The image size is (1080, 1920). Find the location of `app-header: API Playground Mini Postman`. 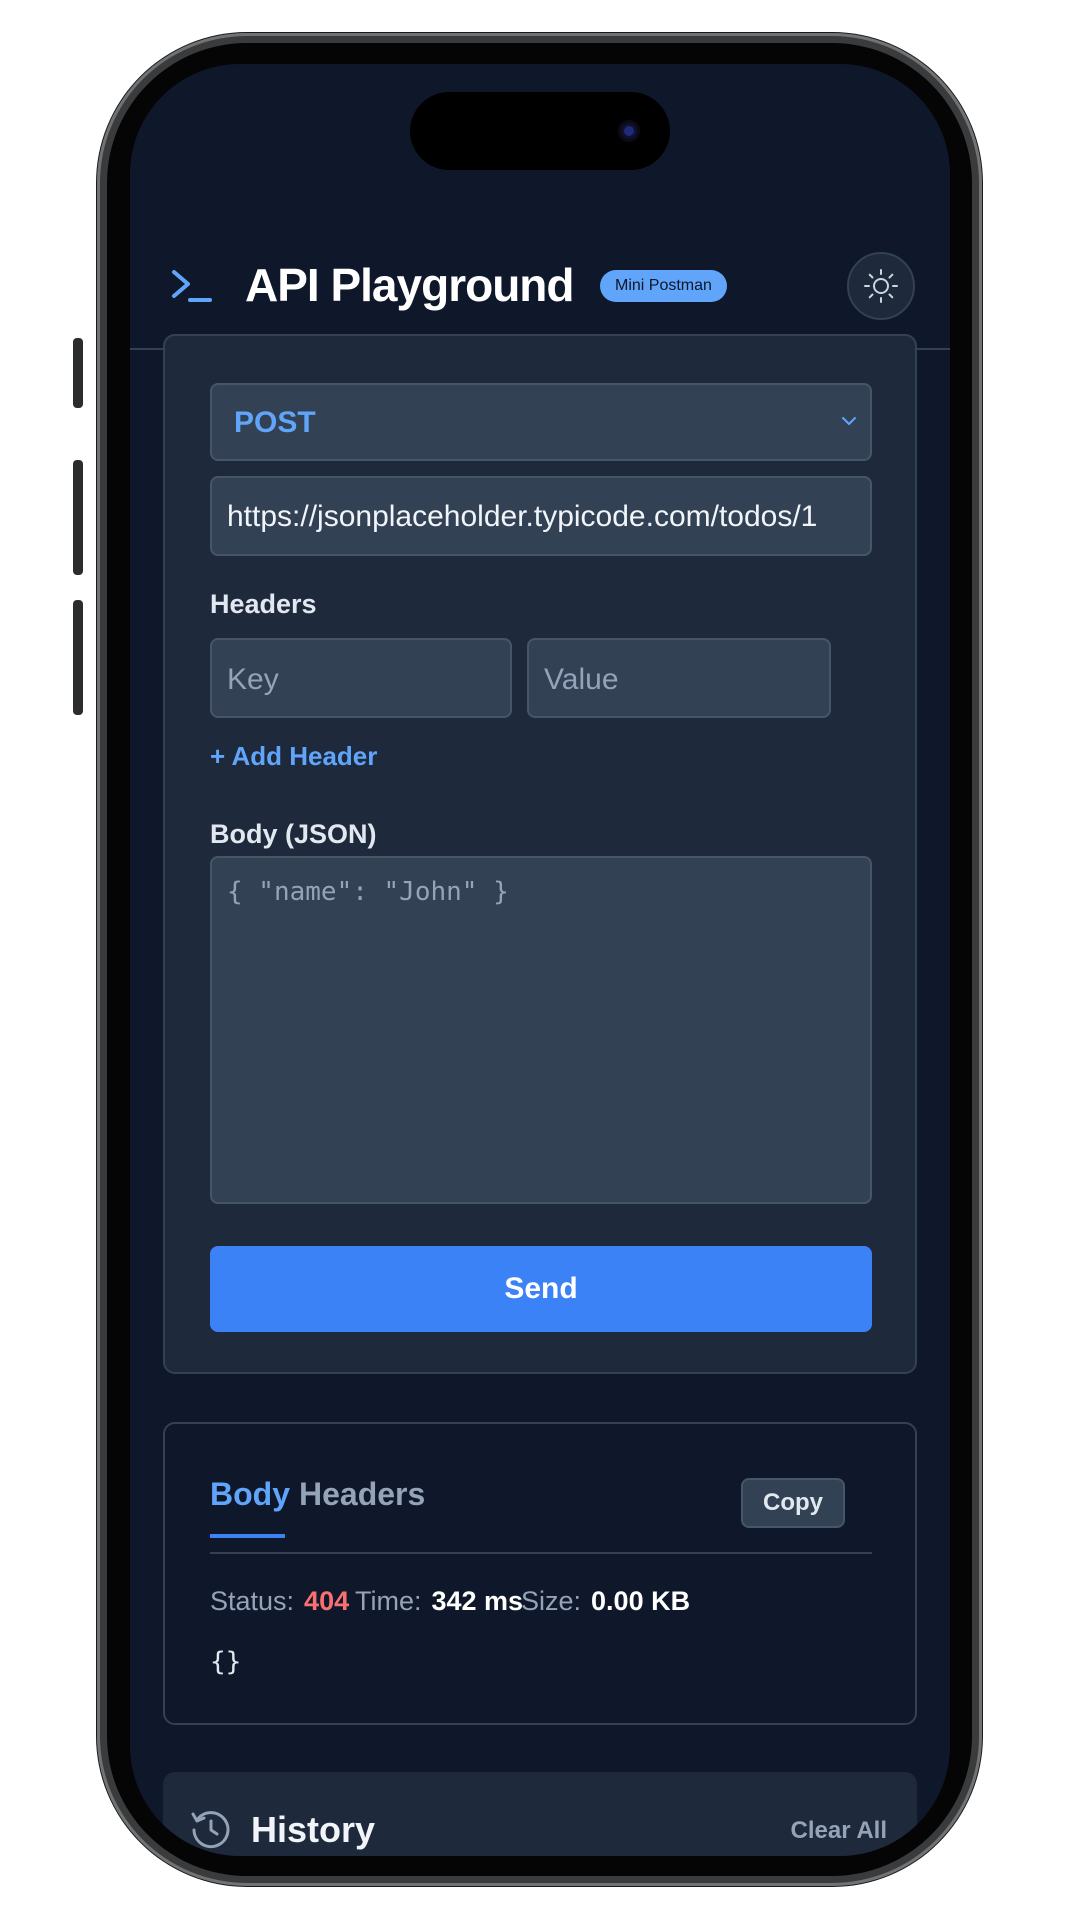

app-header: API Playground Mini Postman is located at coordinates (540, 267).